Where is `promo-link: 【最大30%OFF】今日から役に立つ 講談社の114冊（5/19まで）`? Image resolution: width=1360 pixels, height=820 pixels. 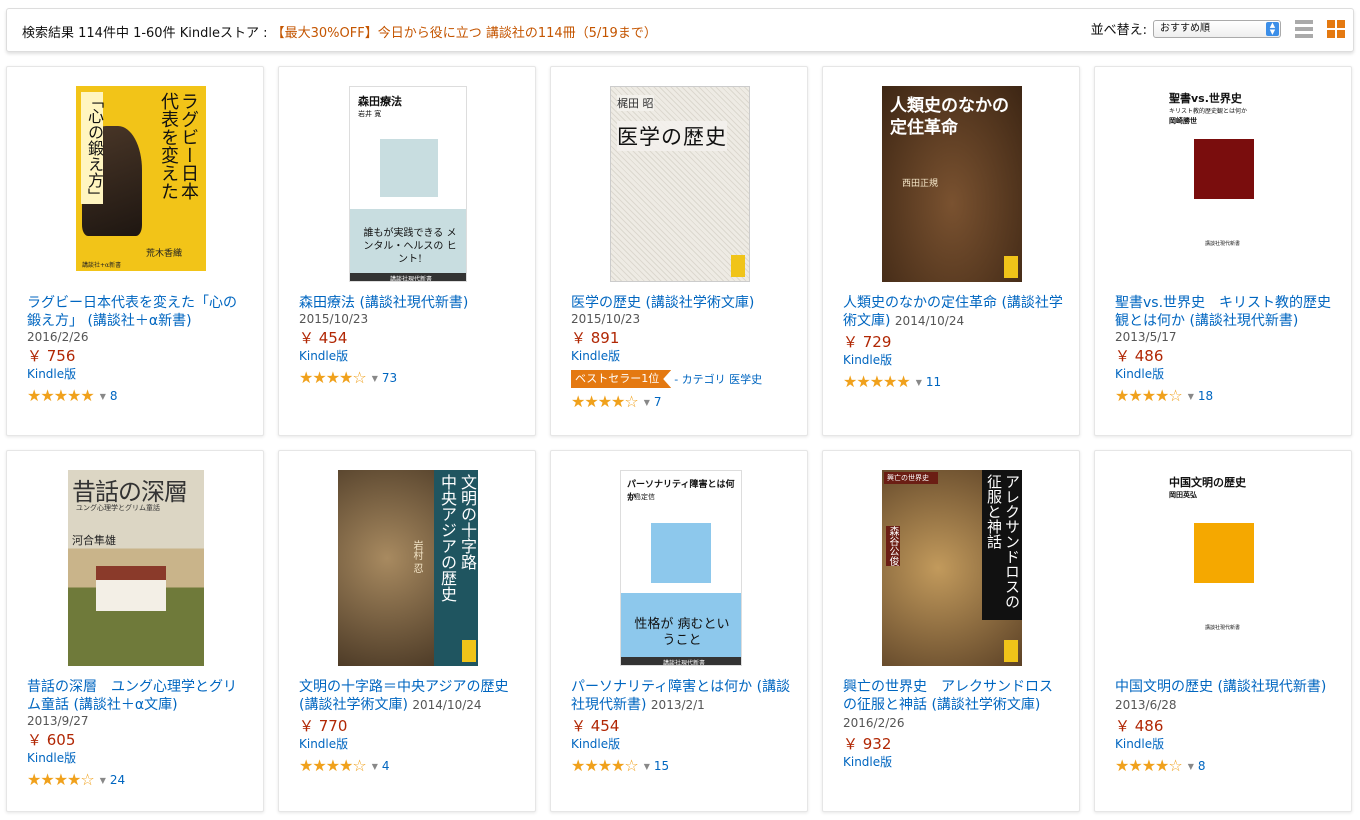 promo-link: 【最大30%OFF】今日から役に立つ 講談社の114冊（5/19まで） is located at coordinates (464, 33).